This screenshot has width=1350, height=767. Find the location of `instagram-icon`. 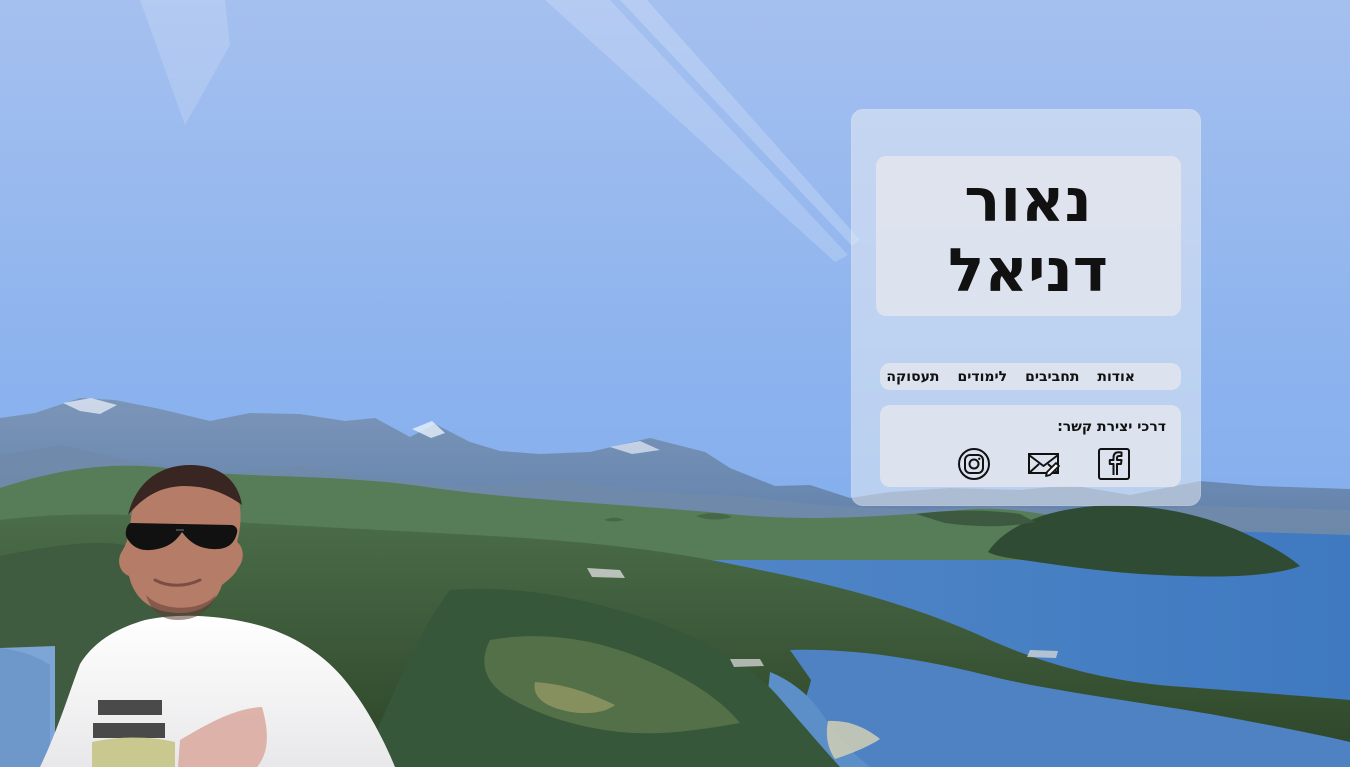

instagram-icon is located at coordinates (974, 464).